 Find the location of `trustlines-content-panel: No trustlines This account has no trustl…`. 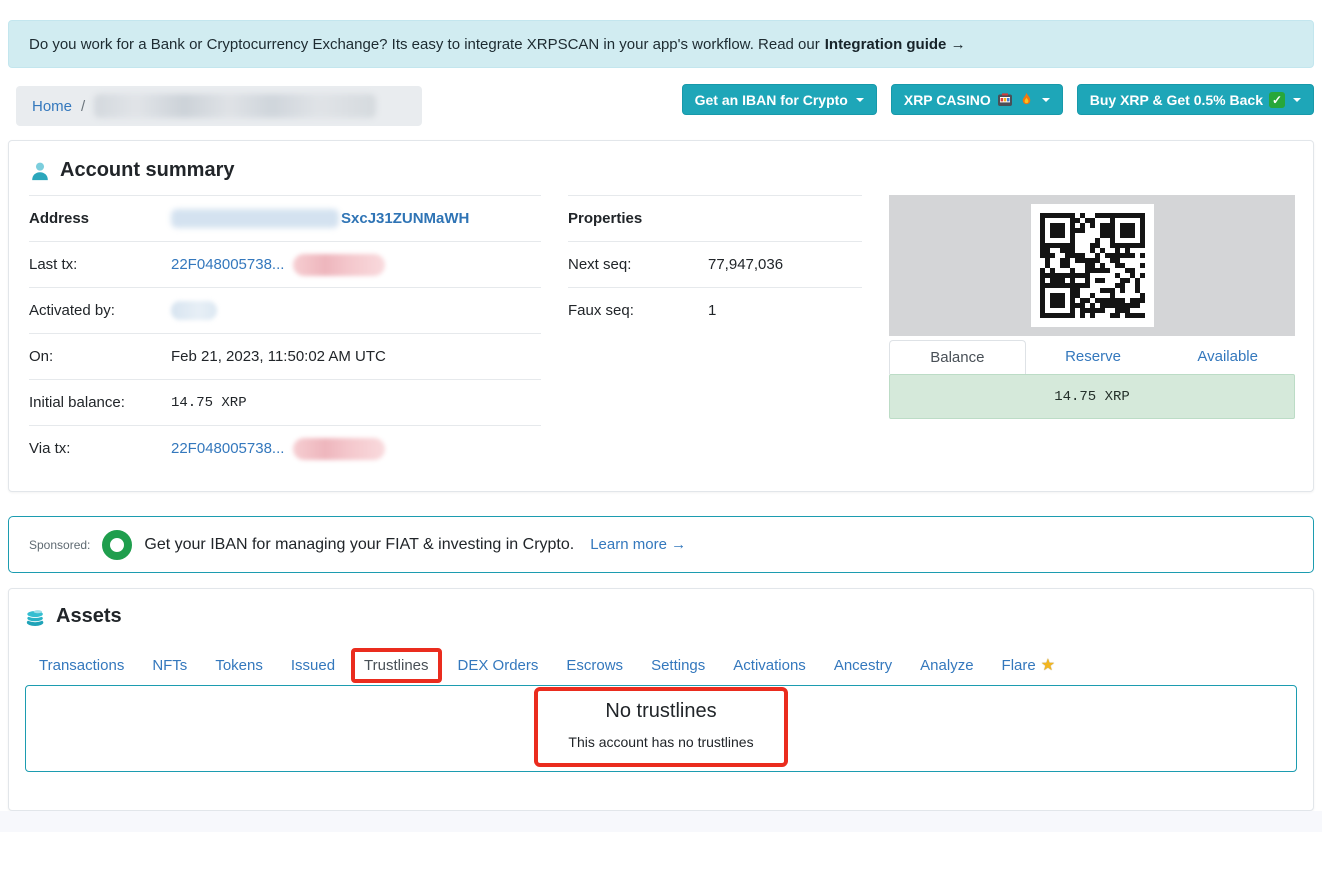

trustlines-content-panel: No trustlines This account has no trustl… is located at coordinates (661, 728).